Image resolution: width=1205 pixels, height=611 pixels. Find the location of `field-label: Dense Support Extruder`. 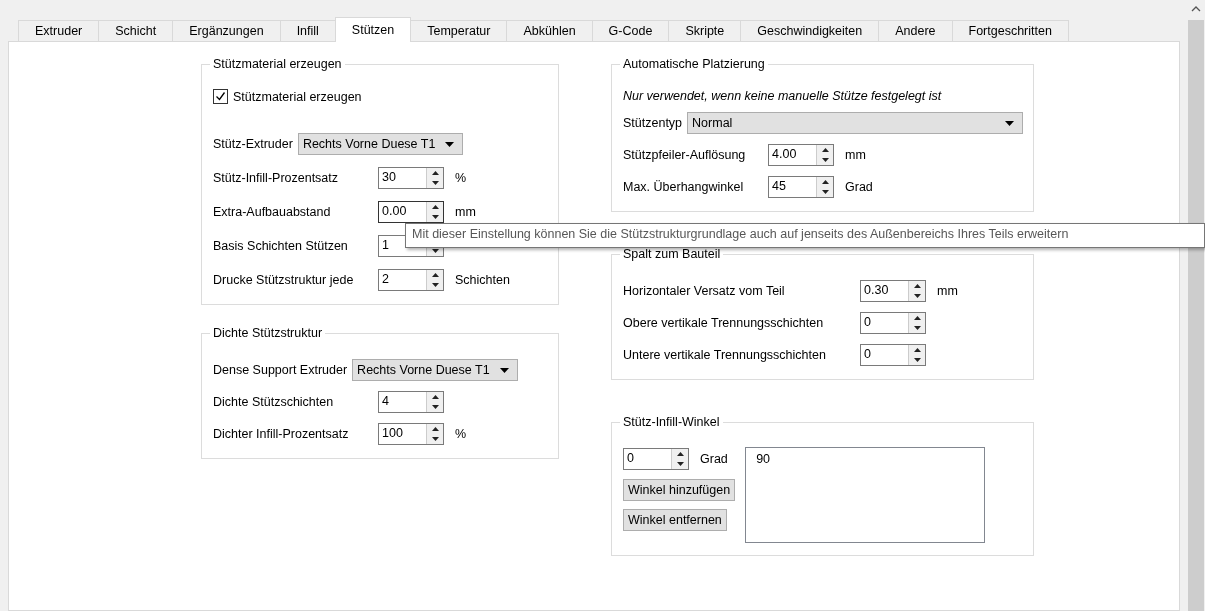

field-label: Dense Support Extruder is located at coordinates (280, 370).